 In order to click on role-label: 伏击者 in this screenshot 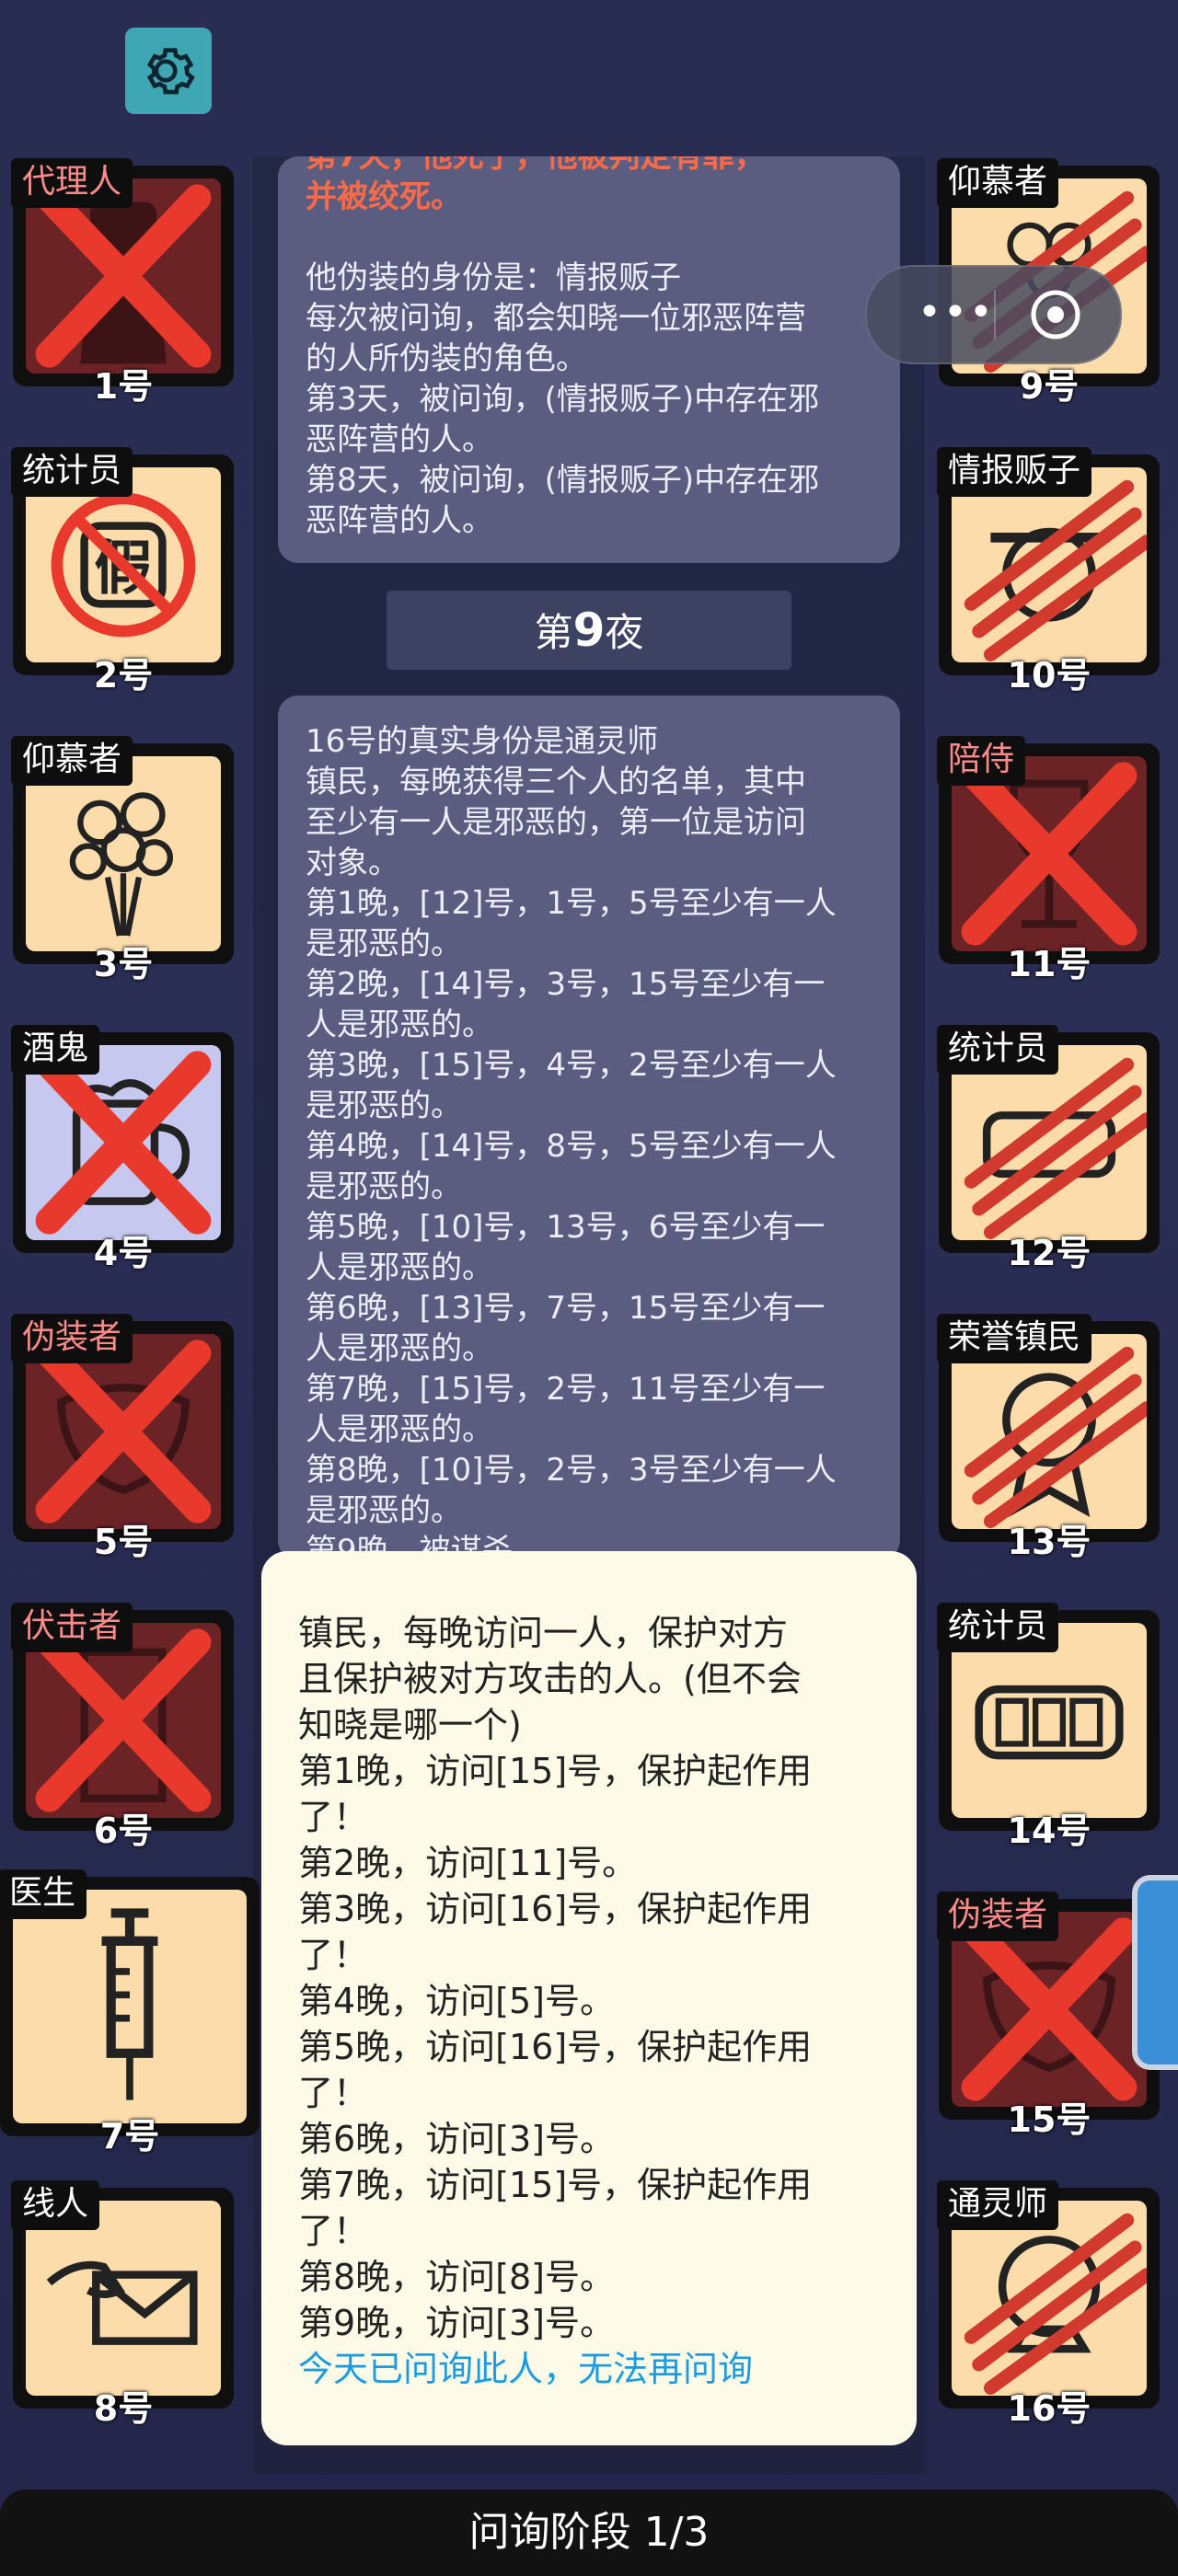, I will do `click(72, 1627)`.